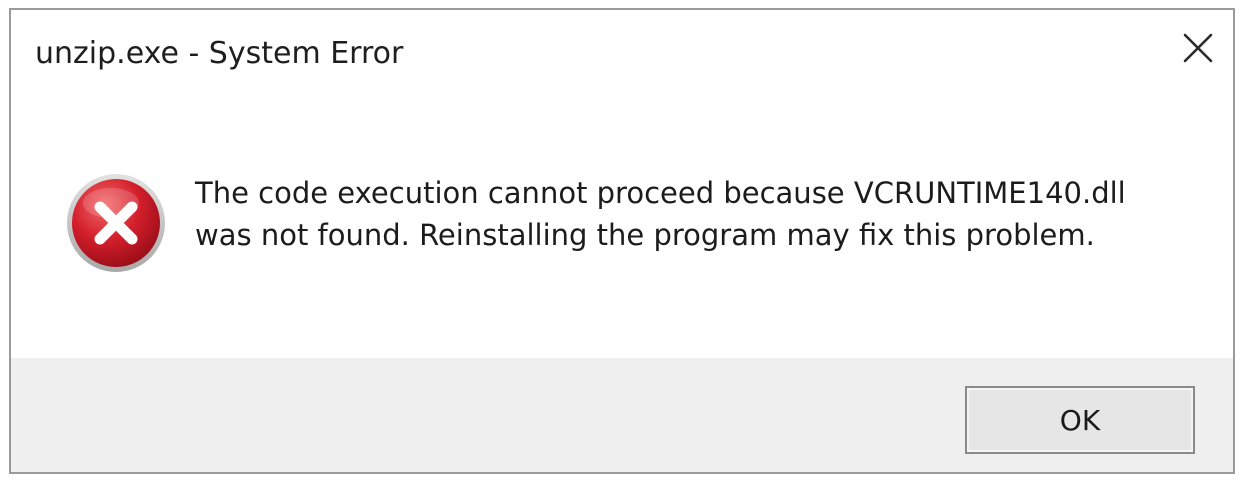 The image size is (1244, 482). What do you see at coordinates (219, 53) in the screenshot?
I see `window-title: unzip.exe - System Error` at bounding box center [219, 53].